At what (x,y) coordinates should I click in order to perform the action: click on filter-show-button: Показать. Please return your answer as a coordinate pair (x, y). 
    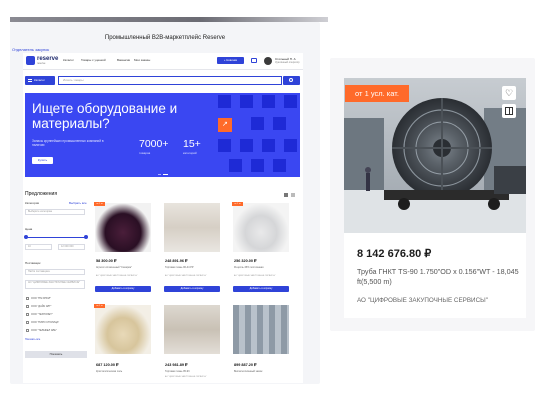
    Looking at the image, I should click on (56, 354).